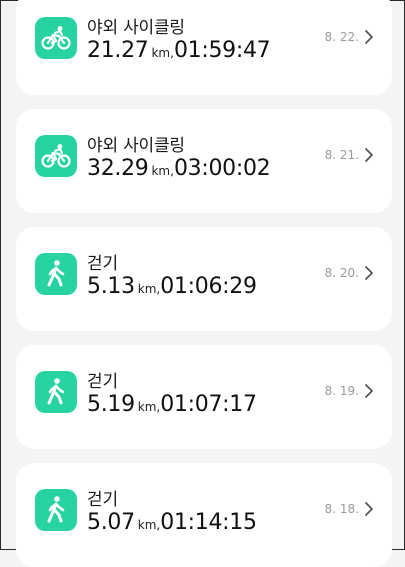 Image resolution: width=405 pixels, height=567 pixels. What do you see at coordinates (341, 273) in the screenshot?
I see `activity-date: 8. 20.` at bounding box center [341, 273].